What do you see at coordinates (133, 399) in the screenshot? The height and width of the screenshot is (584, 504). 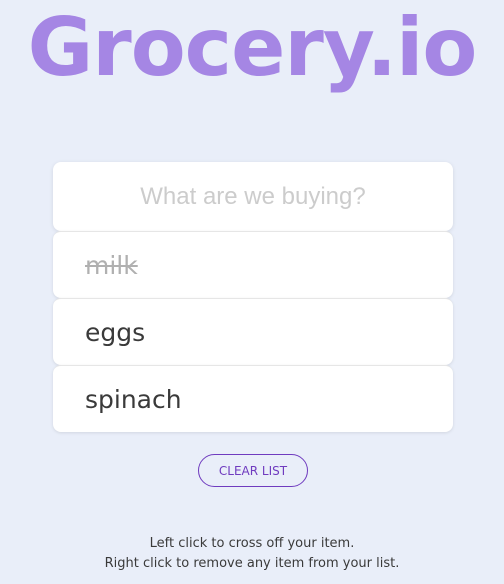 I see `list-item-label: spinach` at bounding box center [133, 399].